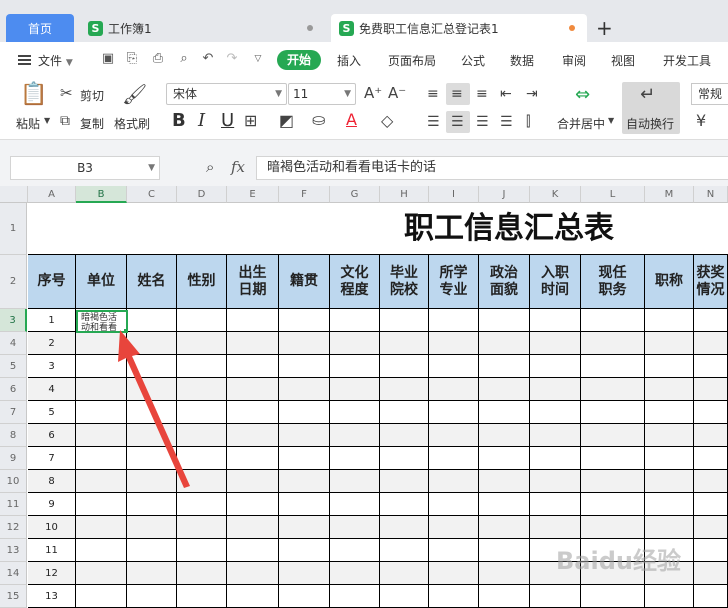 The width and height of the screenshot is (728, 608). I want to click on serial-cell: 2, so click(52, 343).